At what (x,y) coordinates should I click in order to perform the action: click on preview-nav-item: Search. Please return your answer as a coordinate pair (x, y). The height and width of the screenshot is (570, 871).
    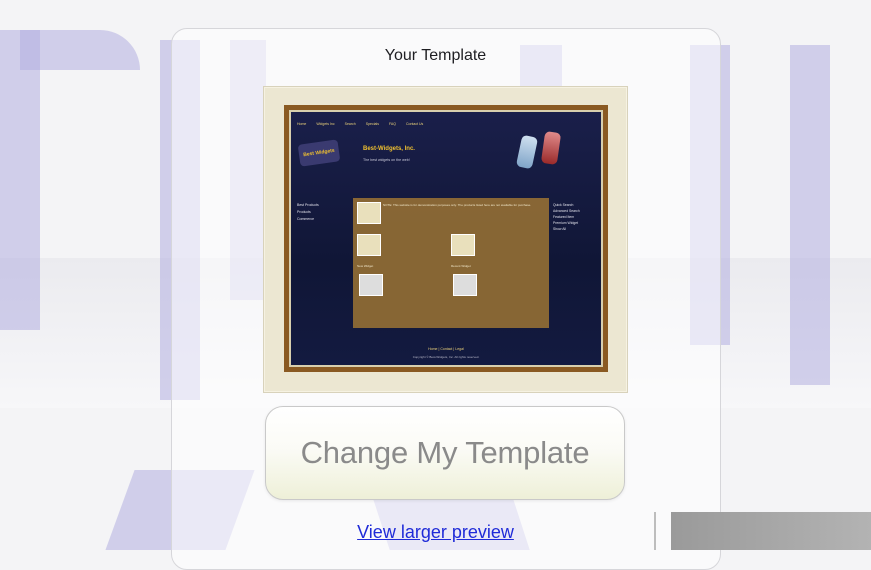
    Looking at the image, I should click on (350, 124).